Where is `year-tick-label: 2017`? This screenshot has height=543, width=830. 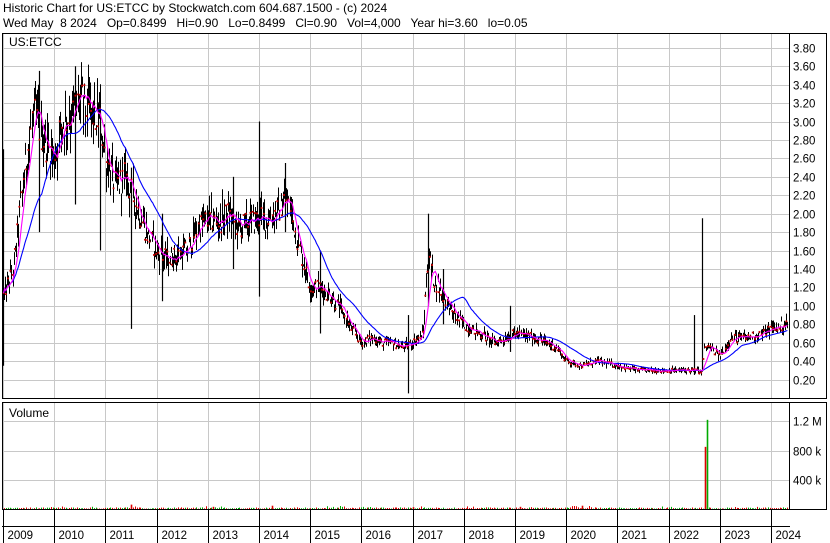
year-tick-label: 2017 is located at coordinates (431, 536).